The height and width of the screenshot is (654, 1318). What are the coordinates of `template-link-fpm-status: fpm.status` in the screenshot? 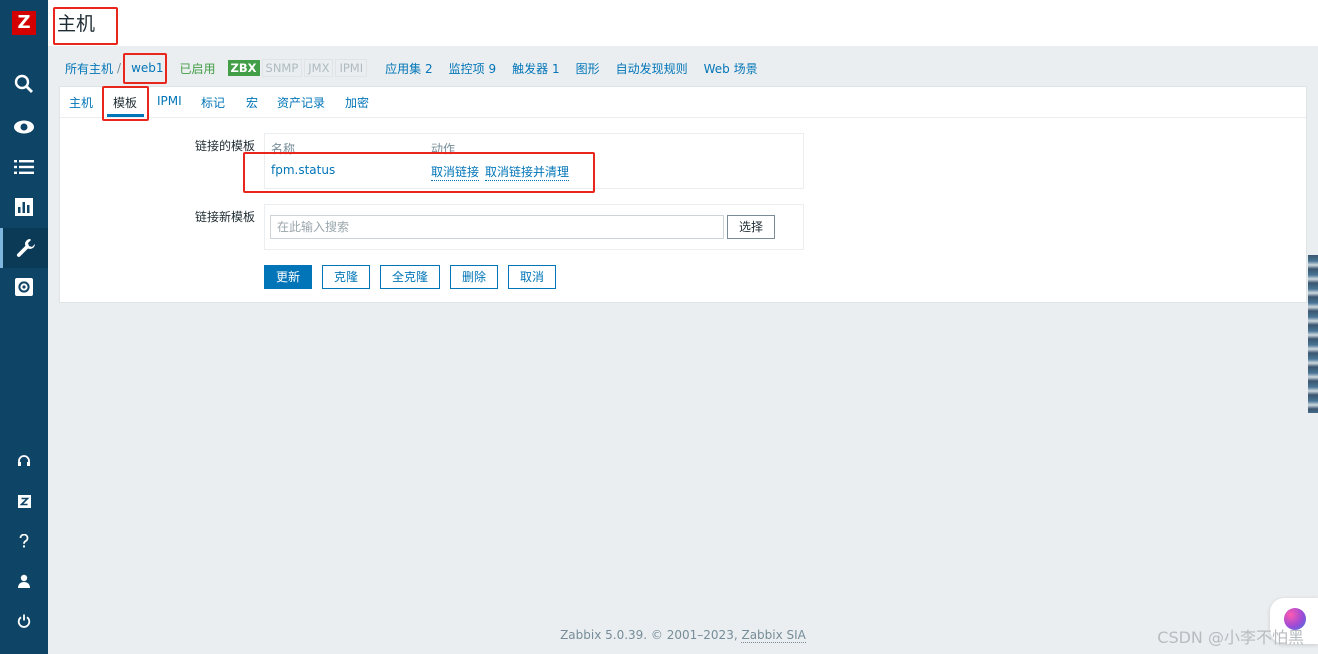 It's located at (303, 170).